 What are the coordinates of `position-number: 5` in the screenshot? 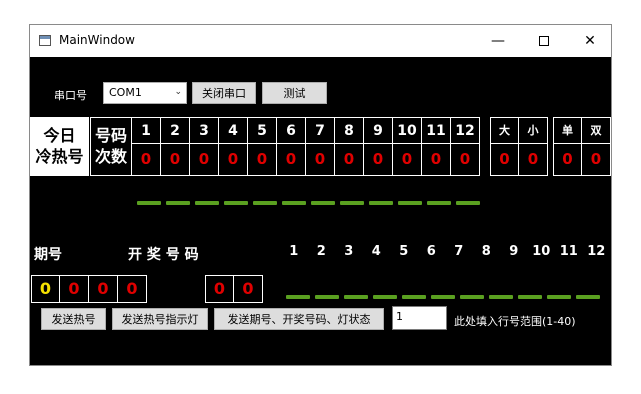 It's located at (404, 251).